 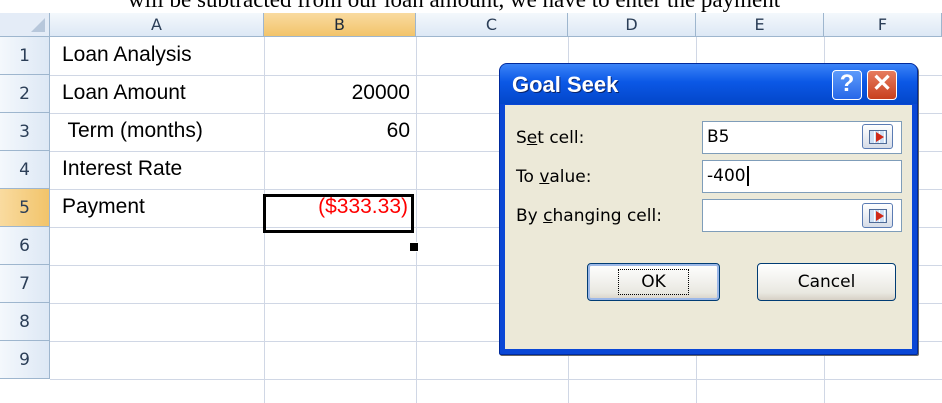 I want to click on column-header-a: A, so click(x=157, y=25).